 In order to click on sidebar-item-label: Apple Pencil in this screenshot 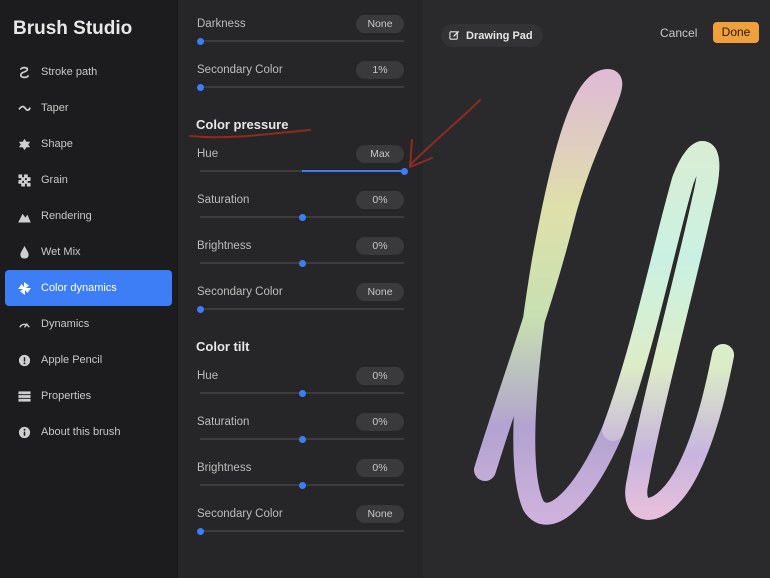, I will do `click(72, 360)`.